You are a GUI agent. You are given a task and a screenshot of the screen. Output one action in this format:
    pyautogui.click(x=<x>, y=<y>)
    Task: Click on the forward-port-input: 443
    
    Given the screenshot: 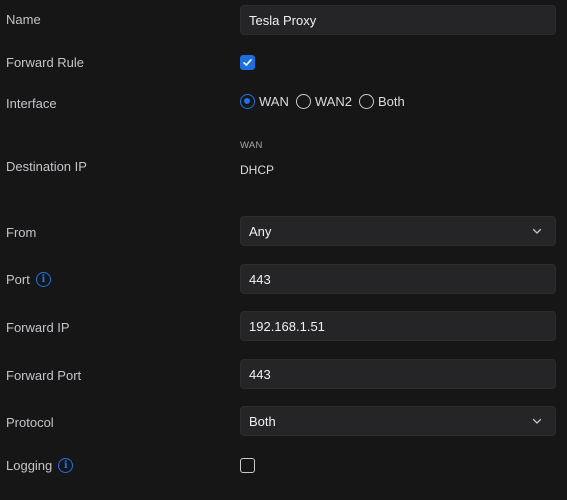 What is the action you would take?
    pyautogui.click(x=398, y=374)
    